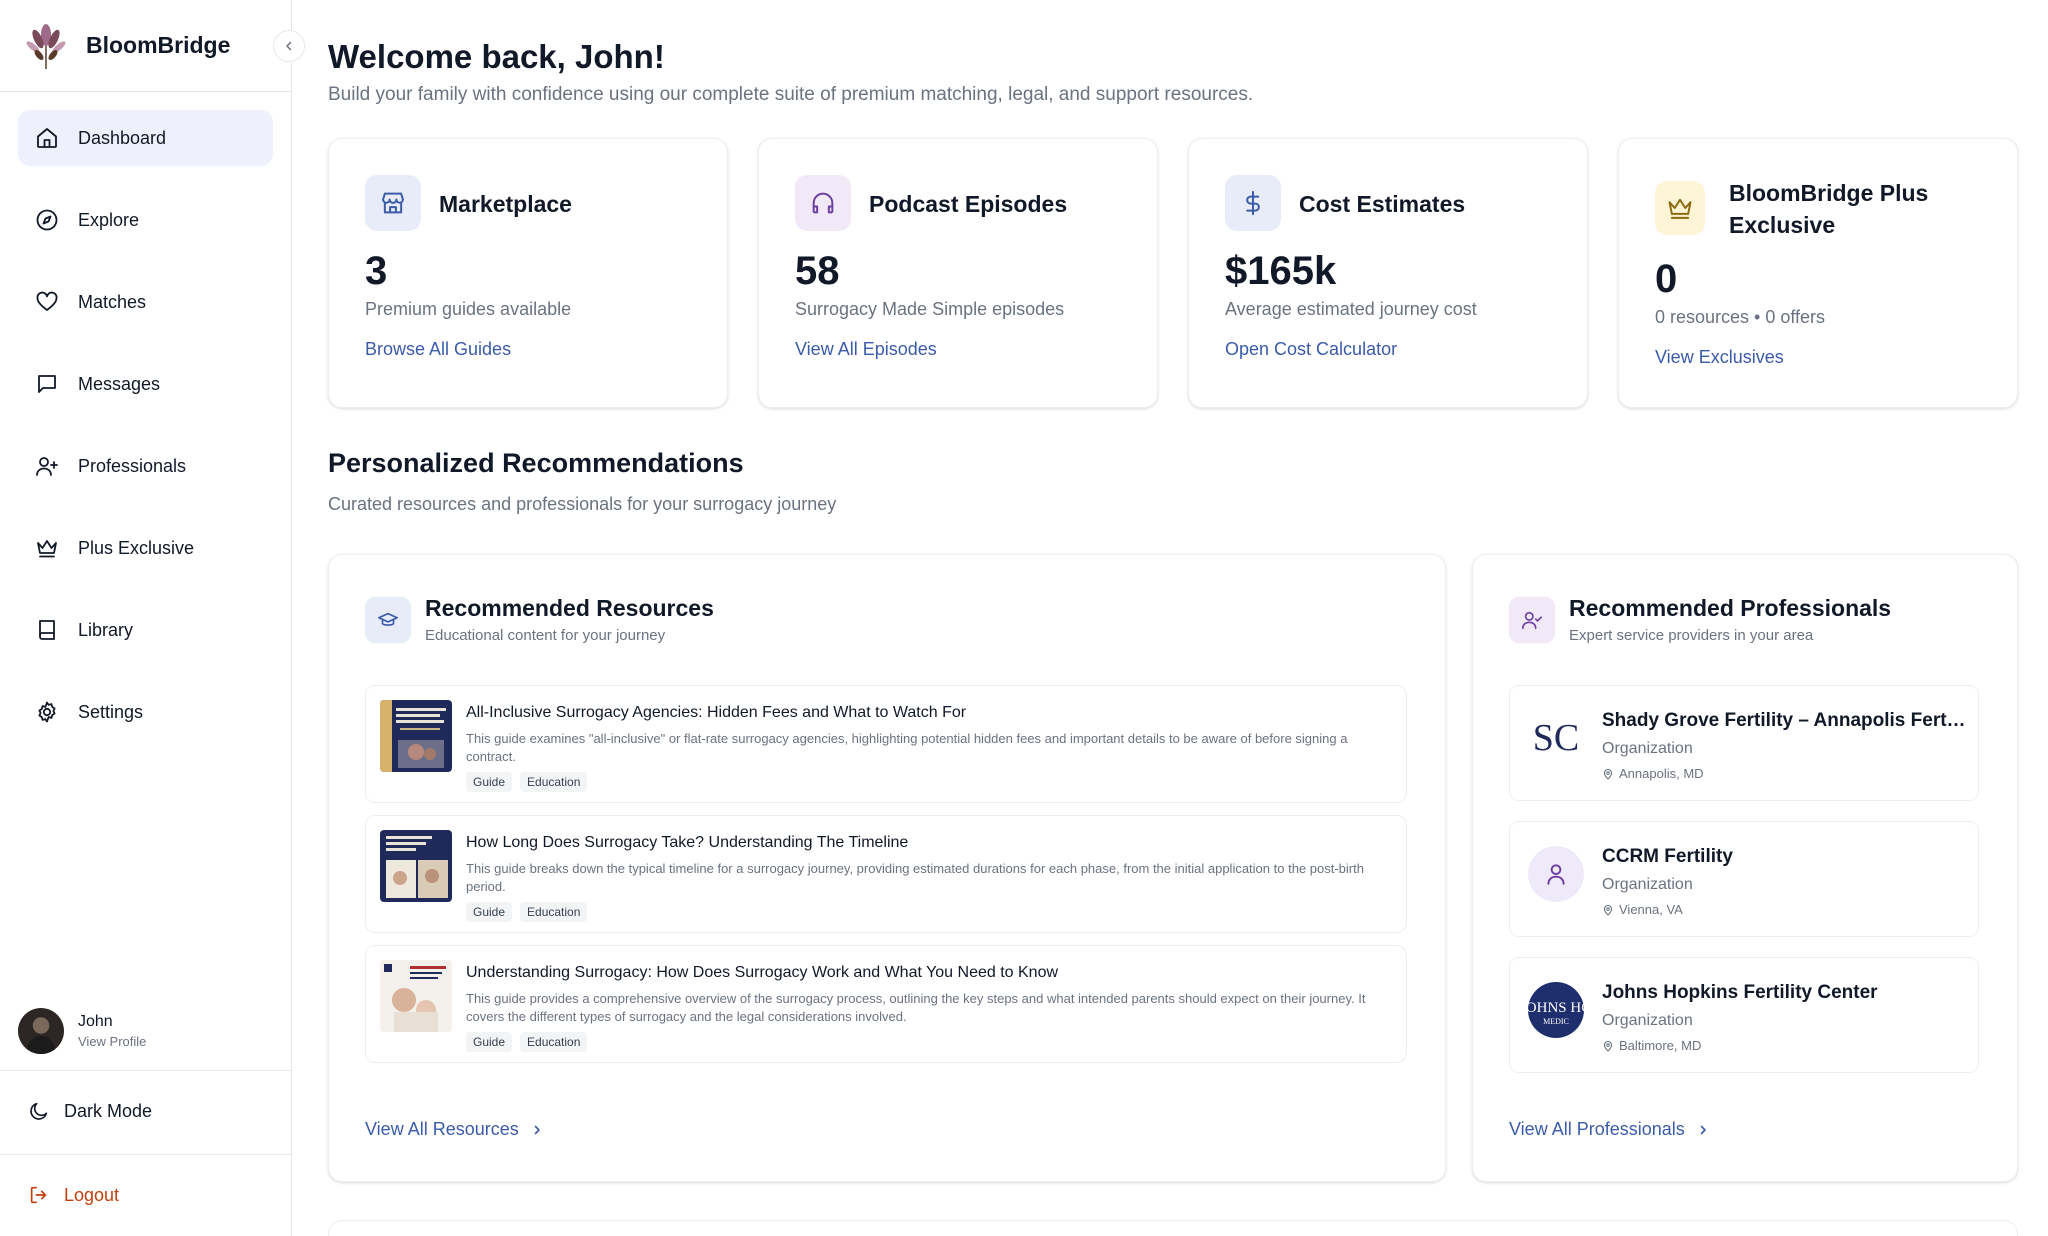  Describe the element at coordinates (1691, 635) in the screenshot. I see `panel-subtitle: Expert service providers in your area` at that location.